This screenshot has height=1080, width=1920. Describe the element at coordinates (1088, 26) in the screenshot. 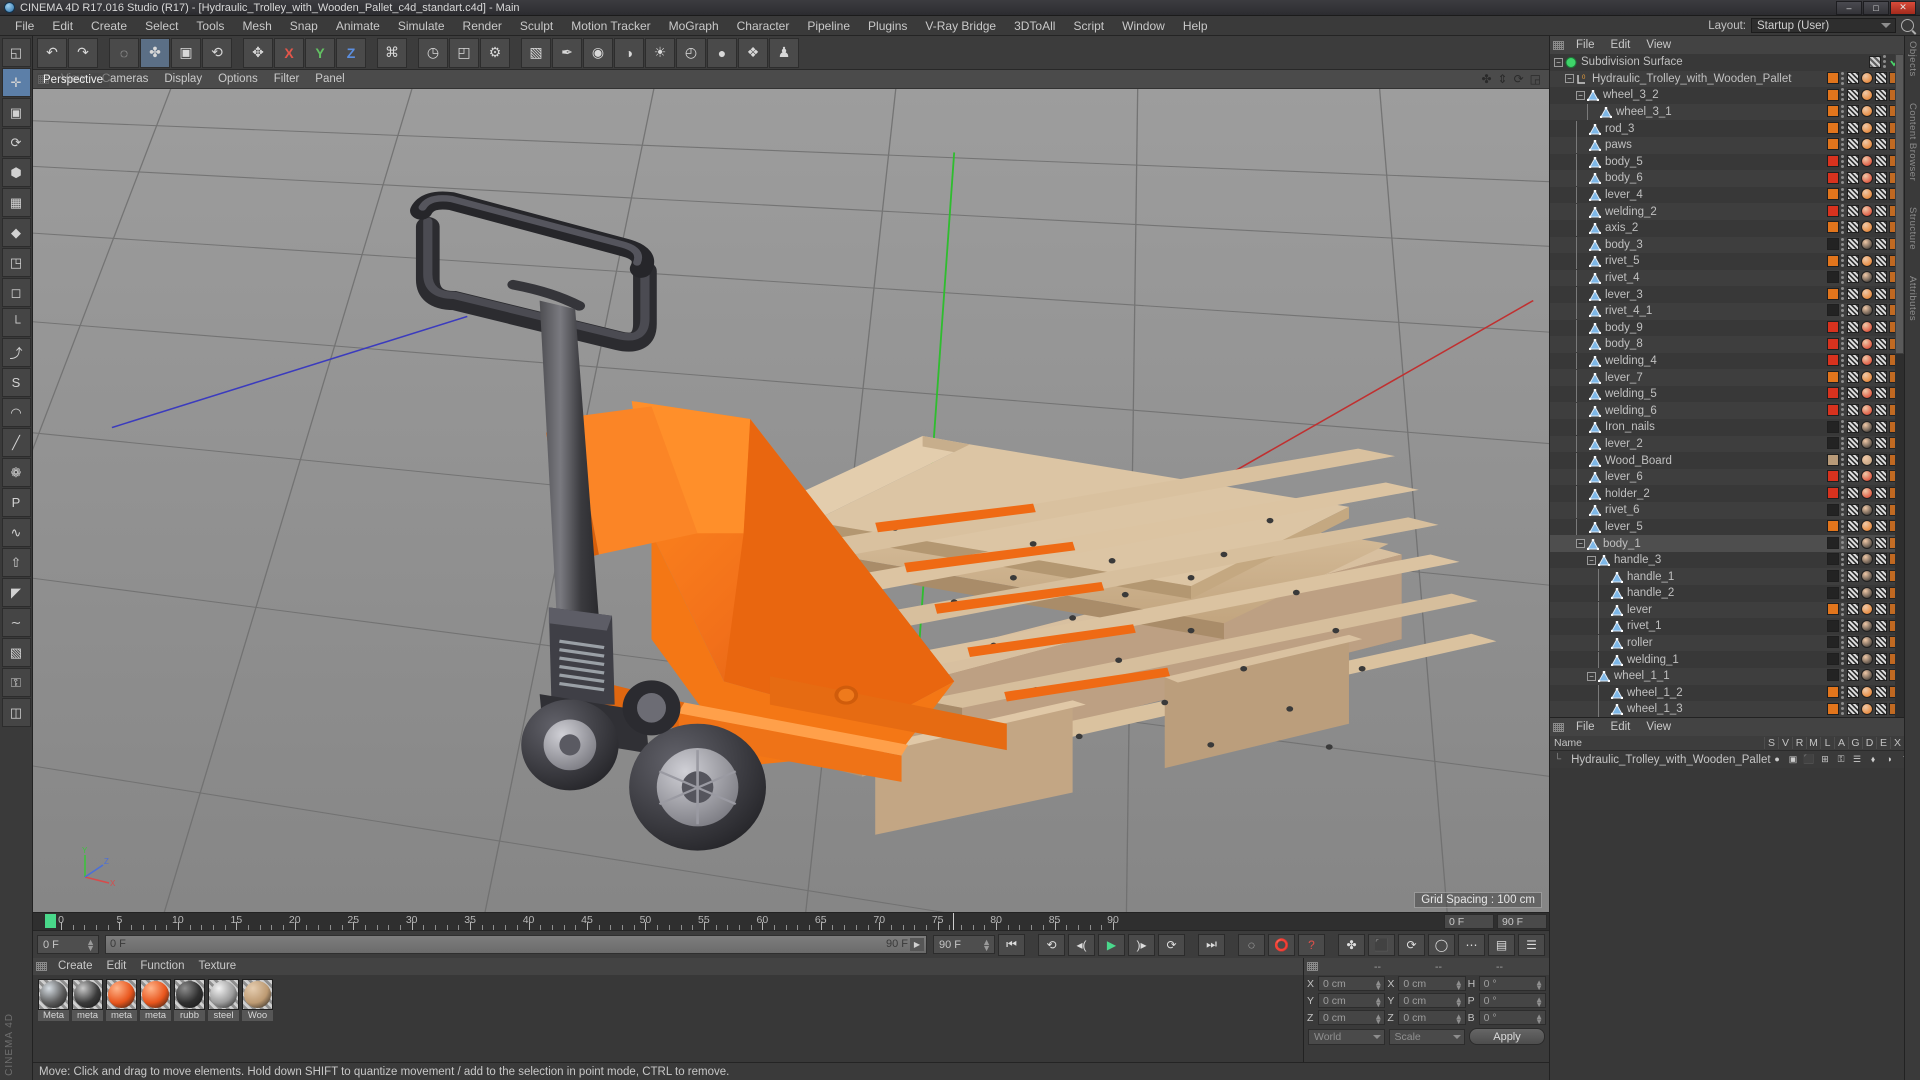

I see `menu-item-script: Script` at that location.